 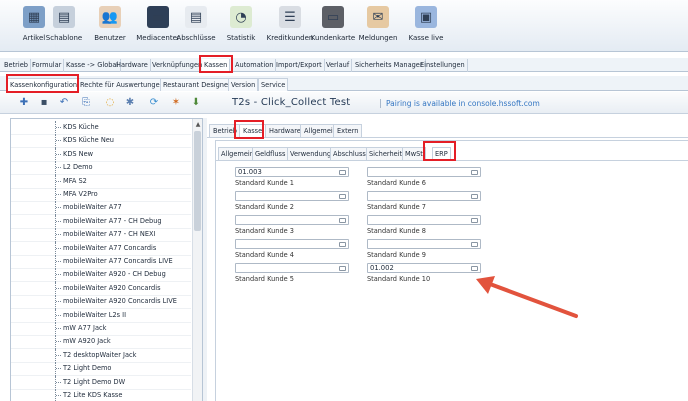 I want to click on list-item: MFA V2Pro, so click(x=101, y=195).